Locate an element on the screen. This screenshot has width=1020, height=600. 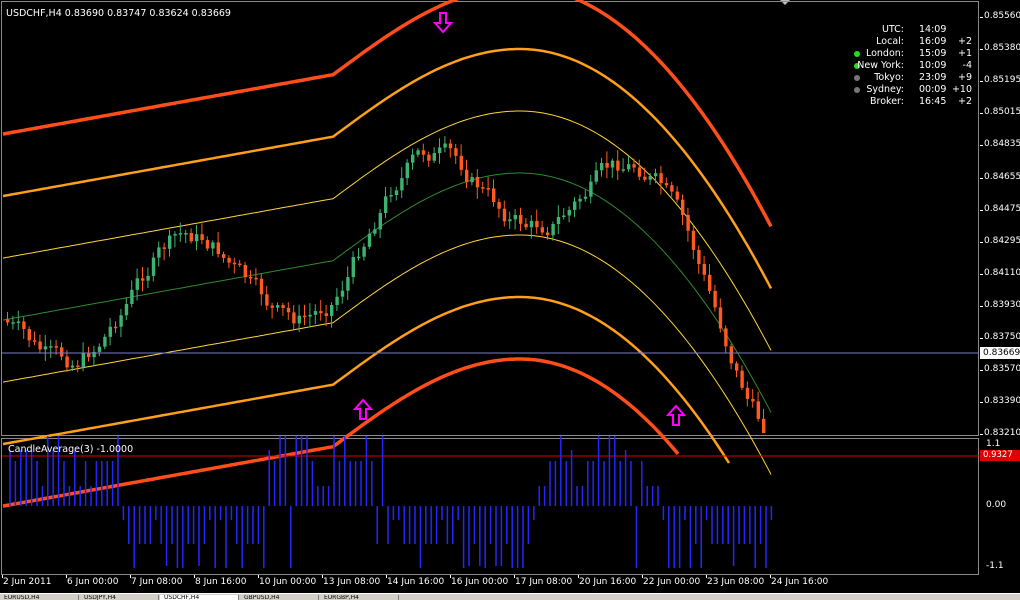
chart-tab: GBPUSD,H4 is located at coordinates (279, 597).